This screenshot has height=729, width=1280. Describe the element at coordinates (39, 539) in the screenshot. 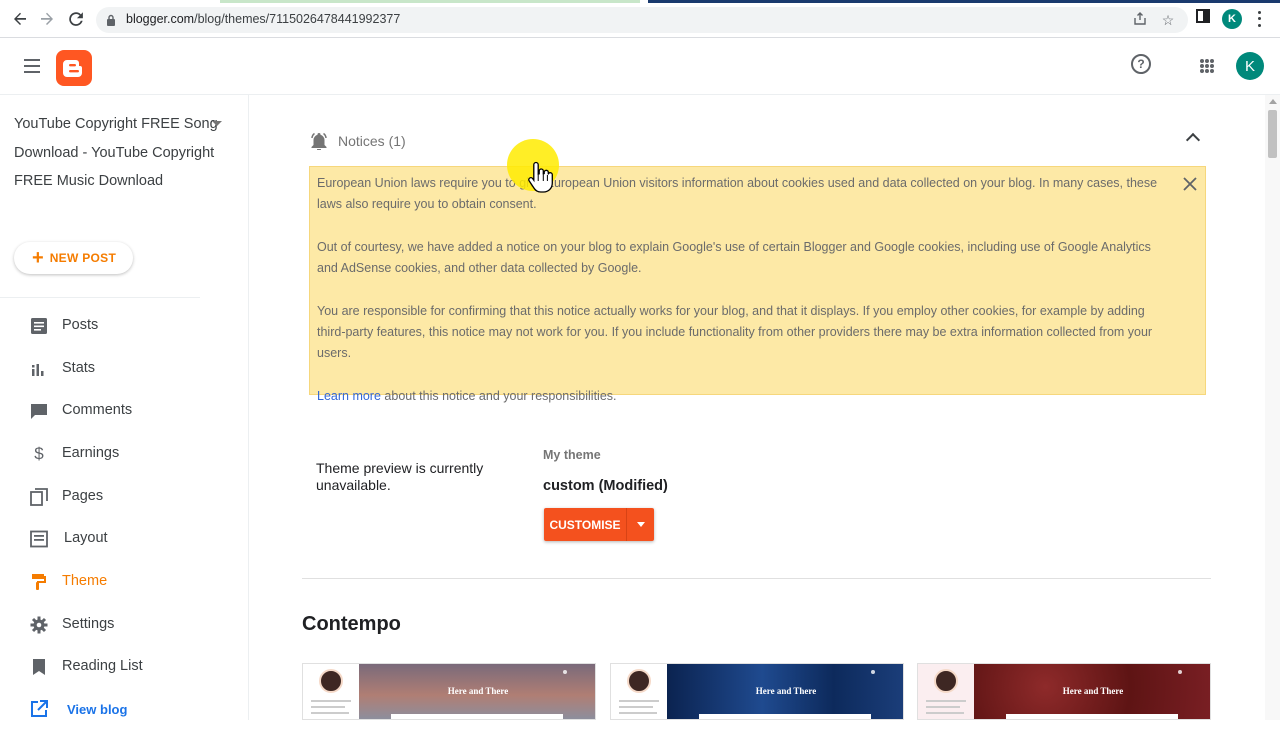

I see `layout-icon` at that location.